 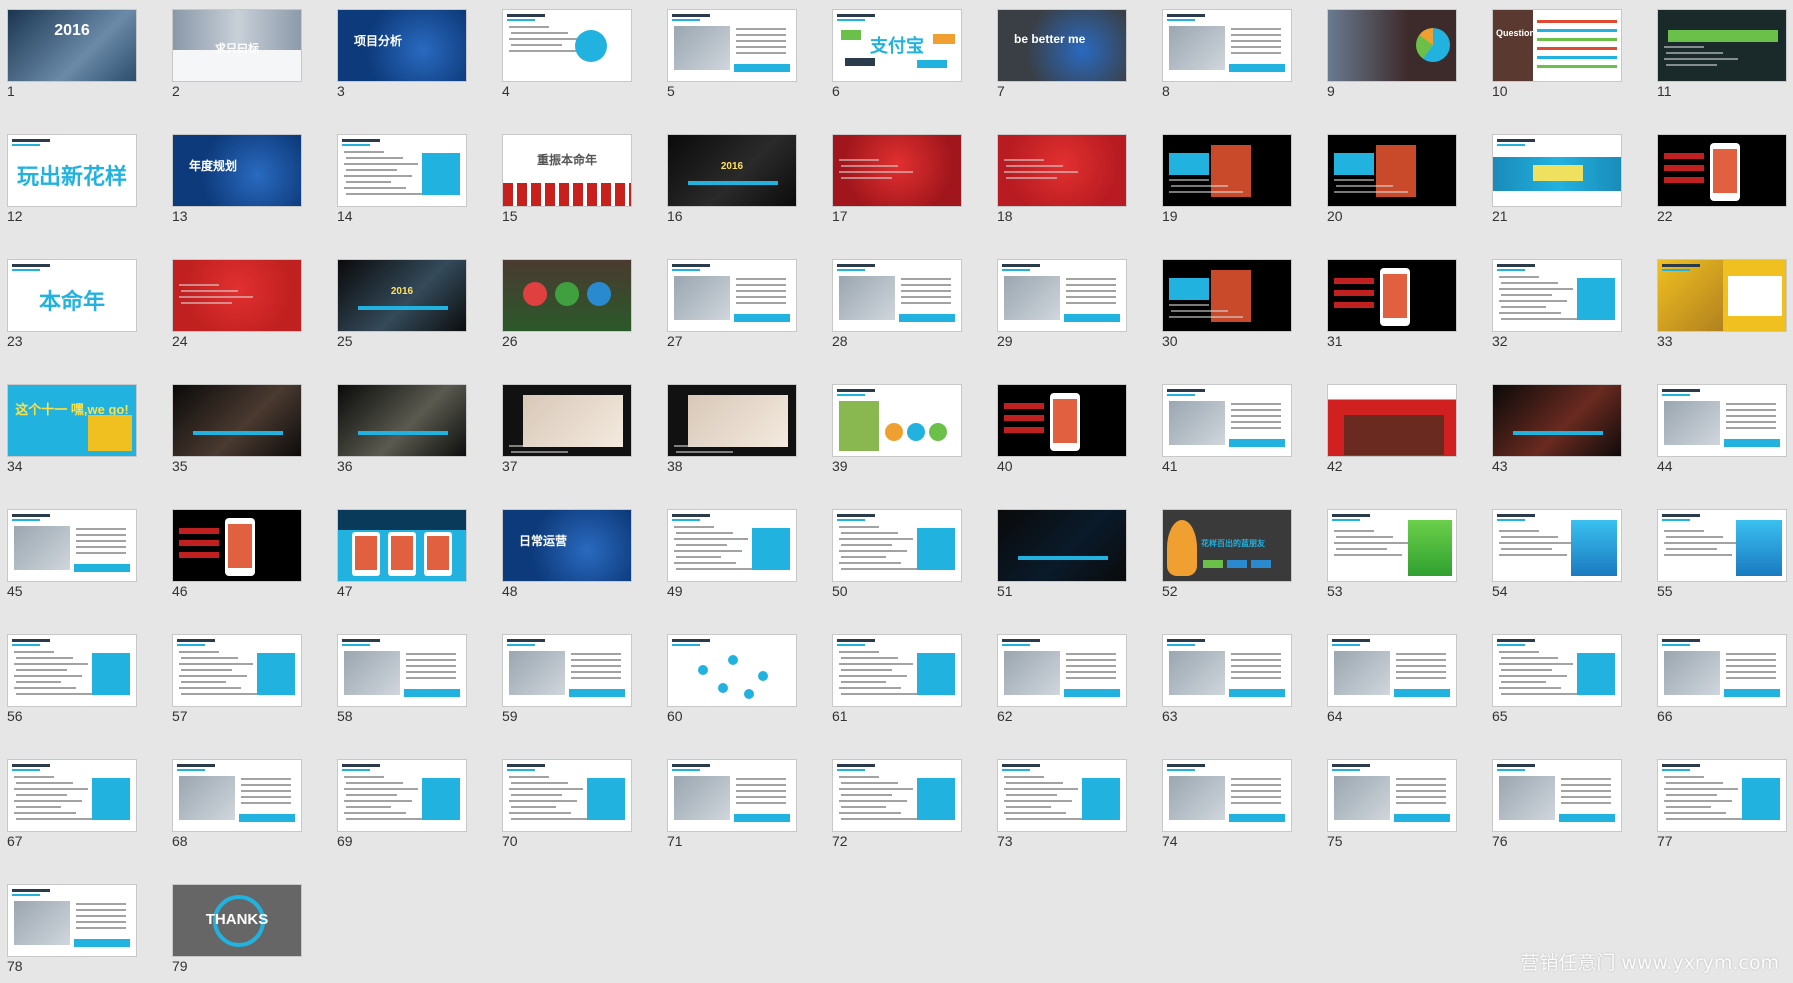 I want to click on slide-thumbnail-13: 年度规划, so click(x=237, y=170).